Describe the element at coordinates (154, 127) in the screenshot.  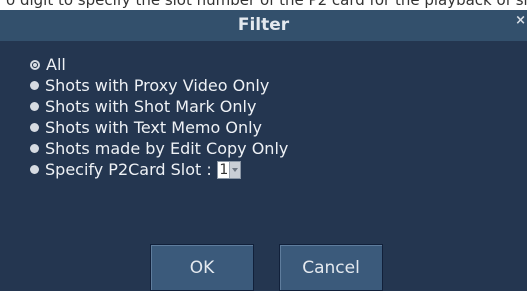
I see `option-label: Shots with Text Memo Only` at that location.